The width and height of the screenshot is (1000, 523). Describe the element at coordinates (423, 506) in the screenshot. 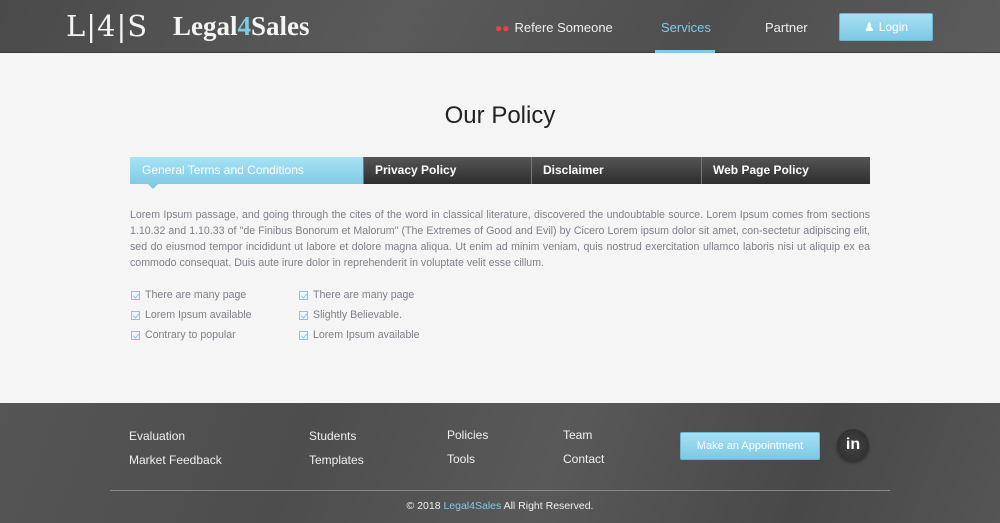

I see `copyright-year: © 2018` at that location.